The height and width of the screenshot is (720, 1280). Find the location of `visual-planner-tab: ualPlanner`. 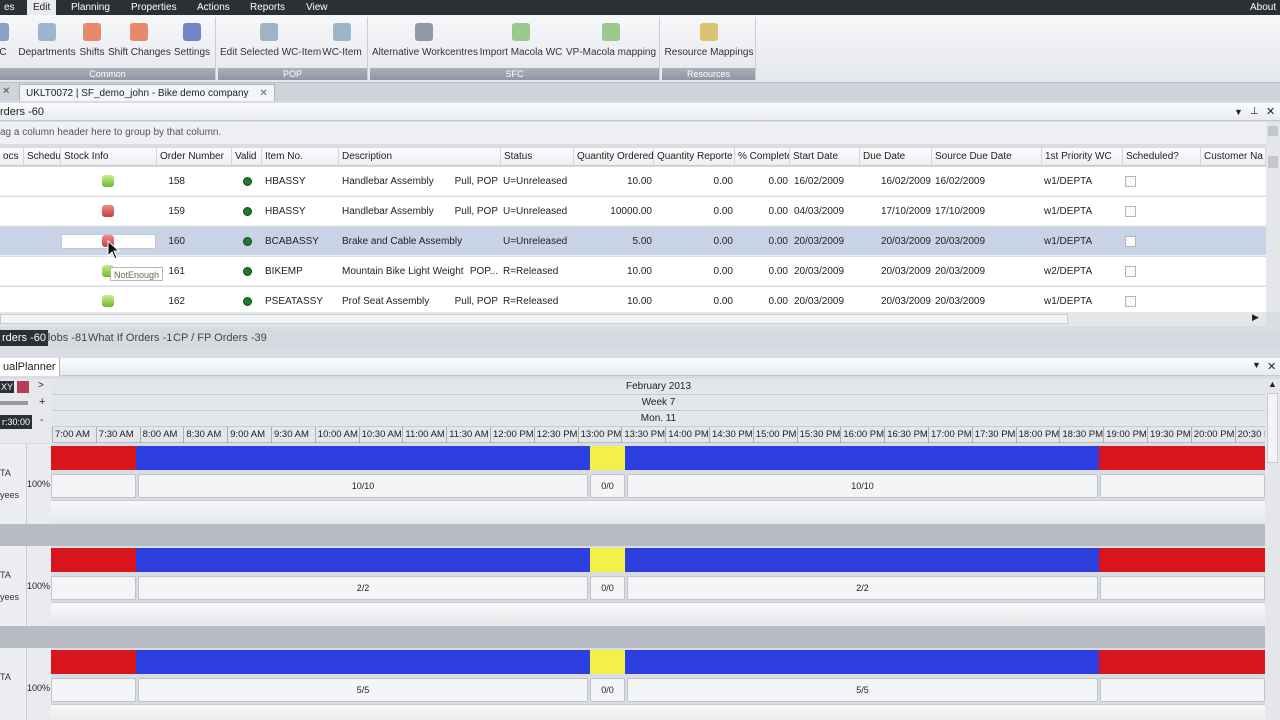

visual-planner-tab: ualPlanner is located at coordinates (30, 367).